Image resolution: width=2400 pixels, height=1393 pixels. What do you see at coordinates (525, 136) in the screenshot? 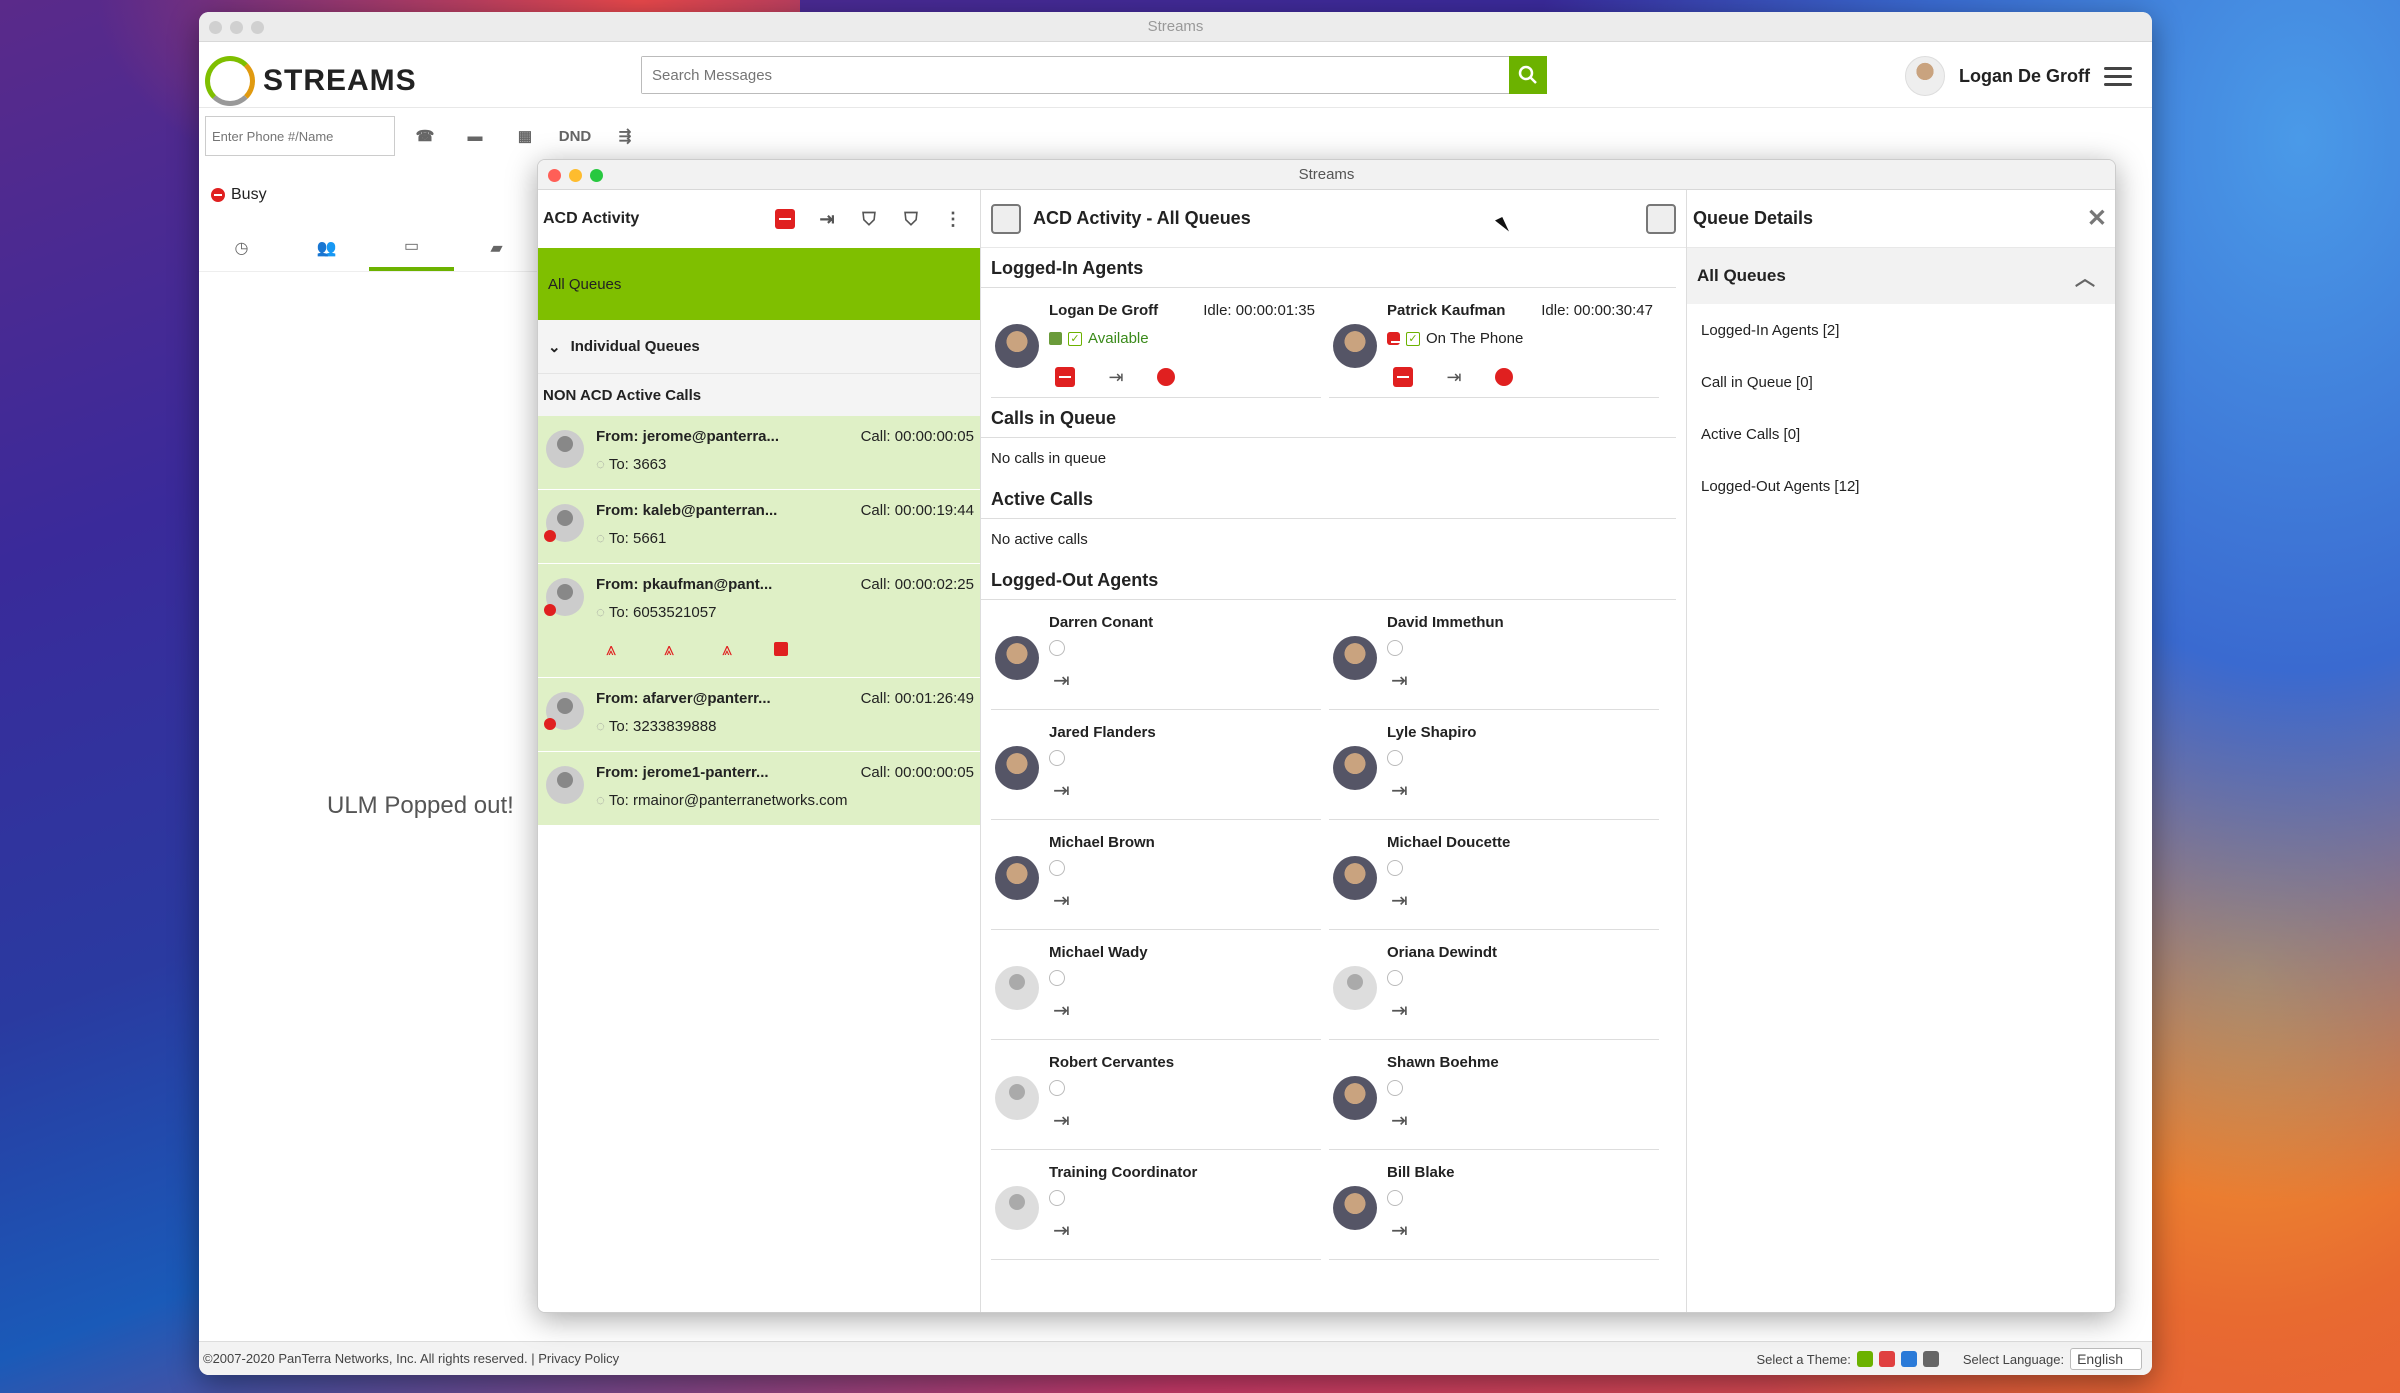
I see `dialpad-icon: ▦` at bounding box center [525, 136].